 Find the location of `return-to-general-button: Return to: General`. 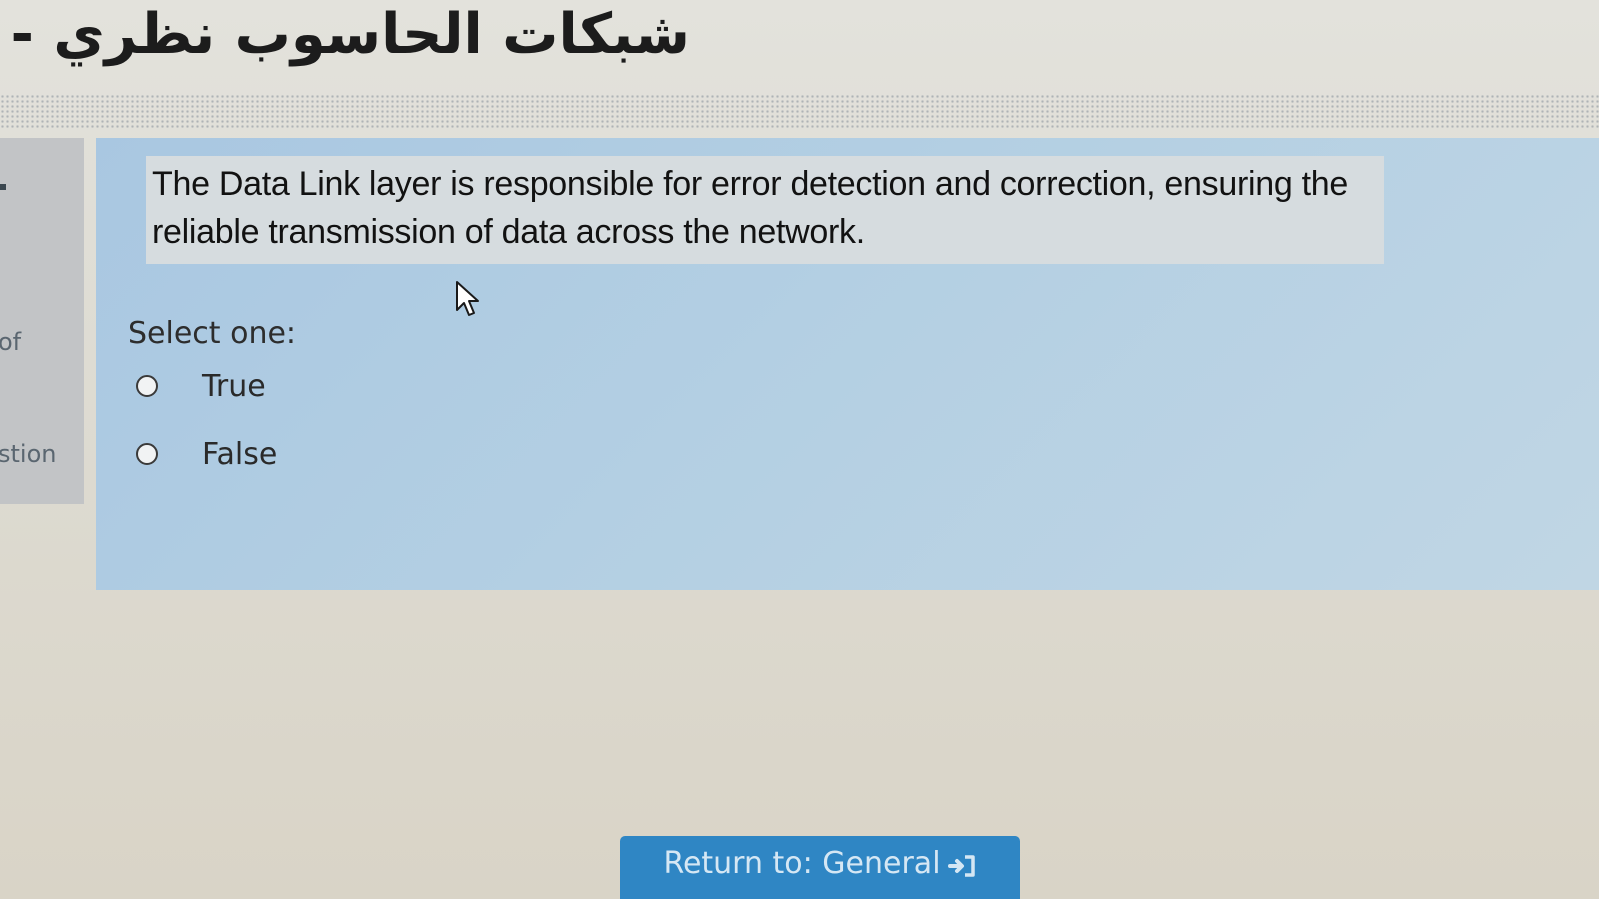

return-to-general-button: Return to: General is located at coordinates (820, 867).